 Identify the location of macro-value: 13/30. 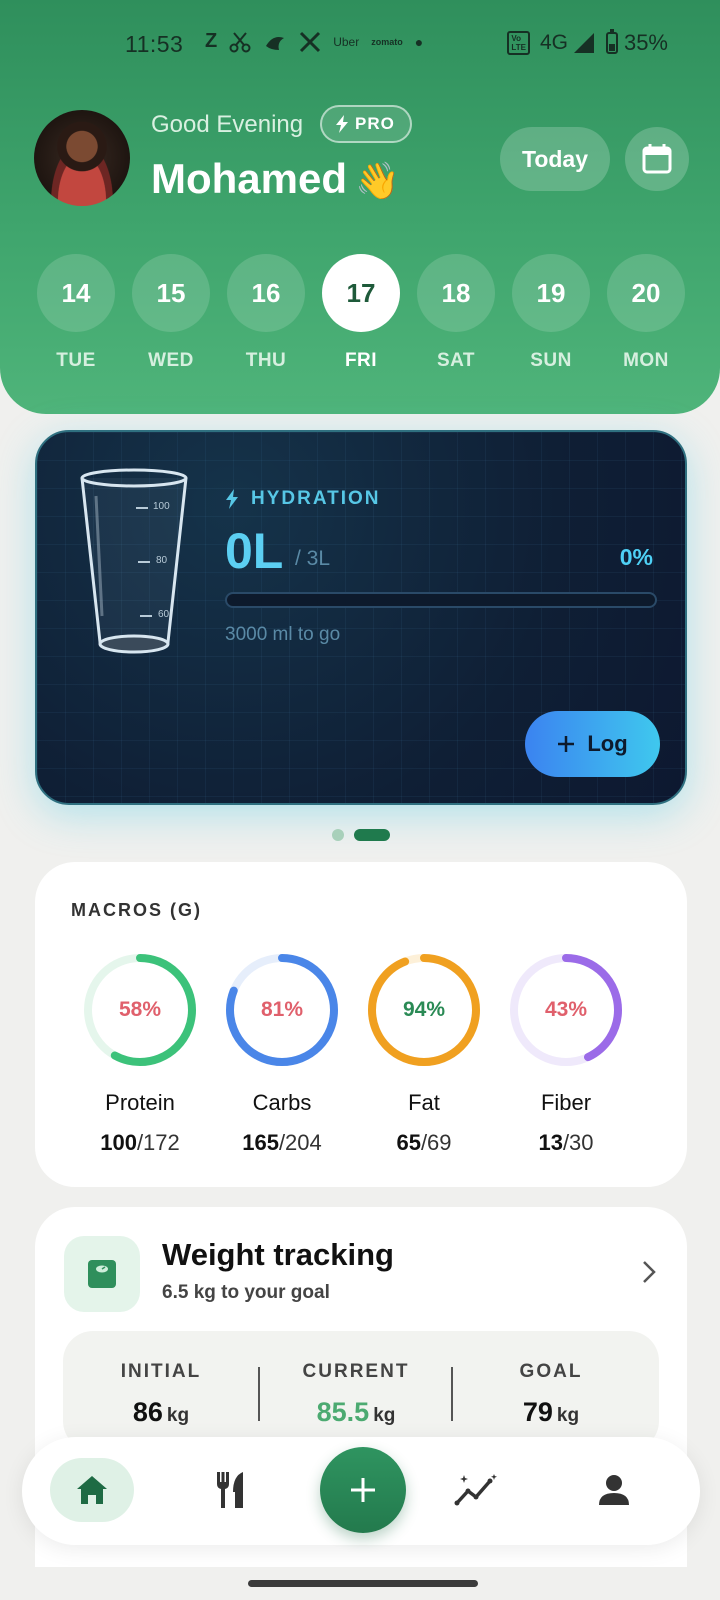
(566, 1143).